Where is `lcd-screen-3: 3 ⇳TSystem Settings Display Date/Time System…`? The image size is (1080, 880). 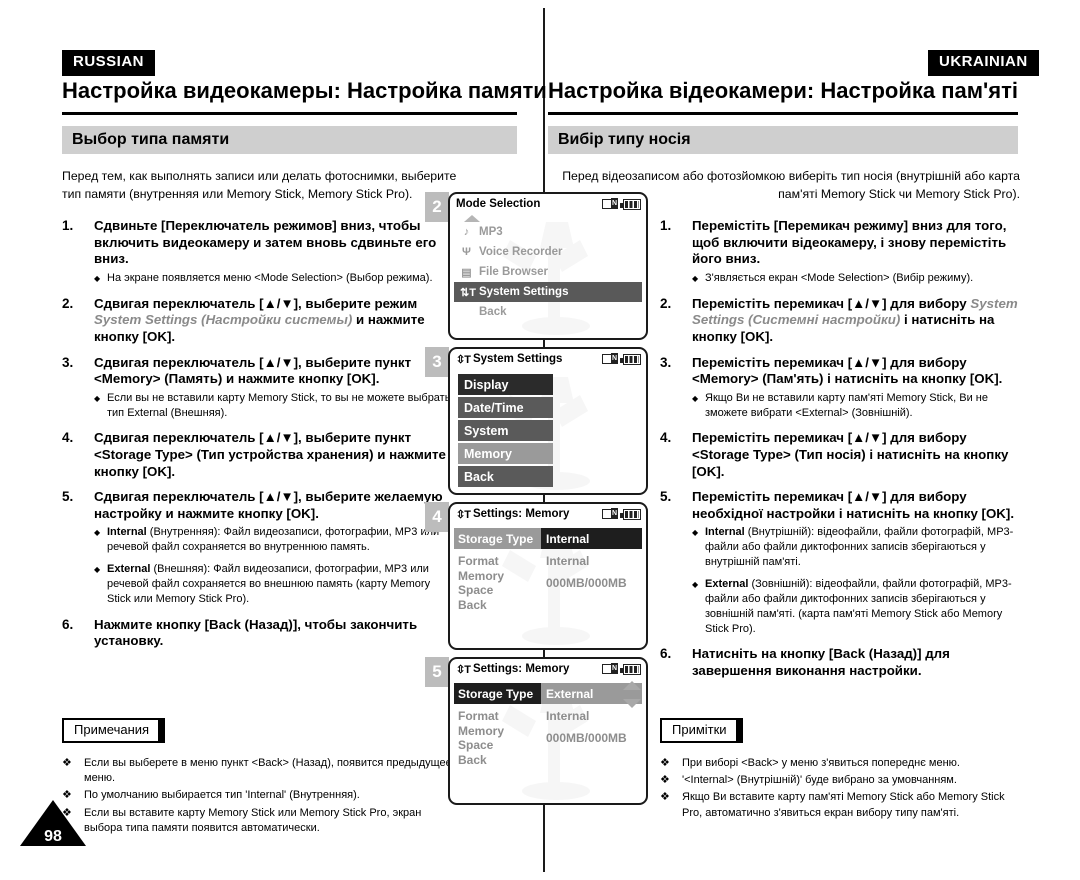
lcd-screen-3: 3 ⇳TSystem Settings Display Date/Time System… is located at coordinates (536, 421).